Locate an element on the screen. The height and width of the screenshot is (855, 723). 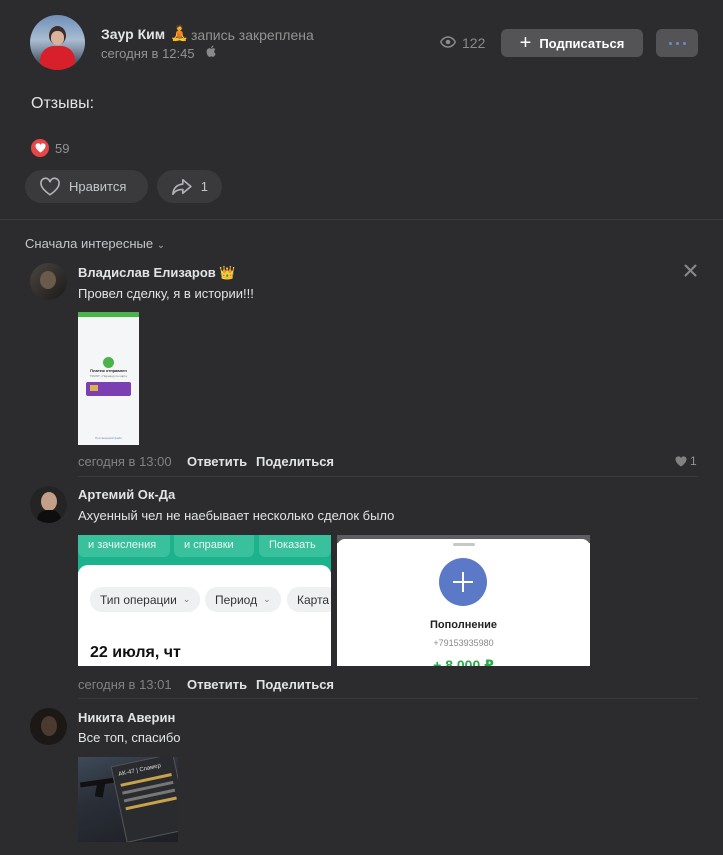
attachment-subtitle: TRUST • Перевод по карте is located at coordinates (108, 376).